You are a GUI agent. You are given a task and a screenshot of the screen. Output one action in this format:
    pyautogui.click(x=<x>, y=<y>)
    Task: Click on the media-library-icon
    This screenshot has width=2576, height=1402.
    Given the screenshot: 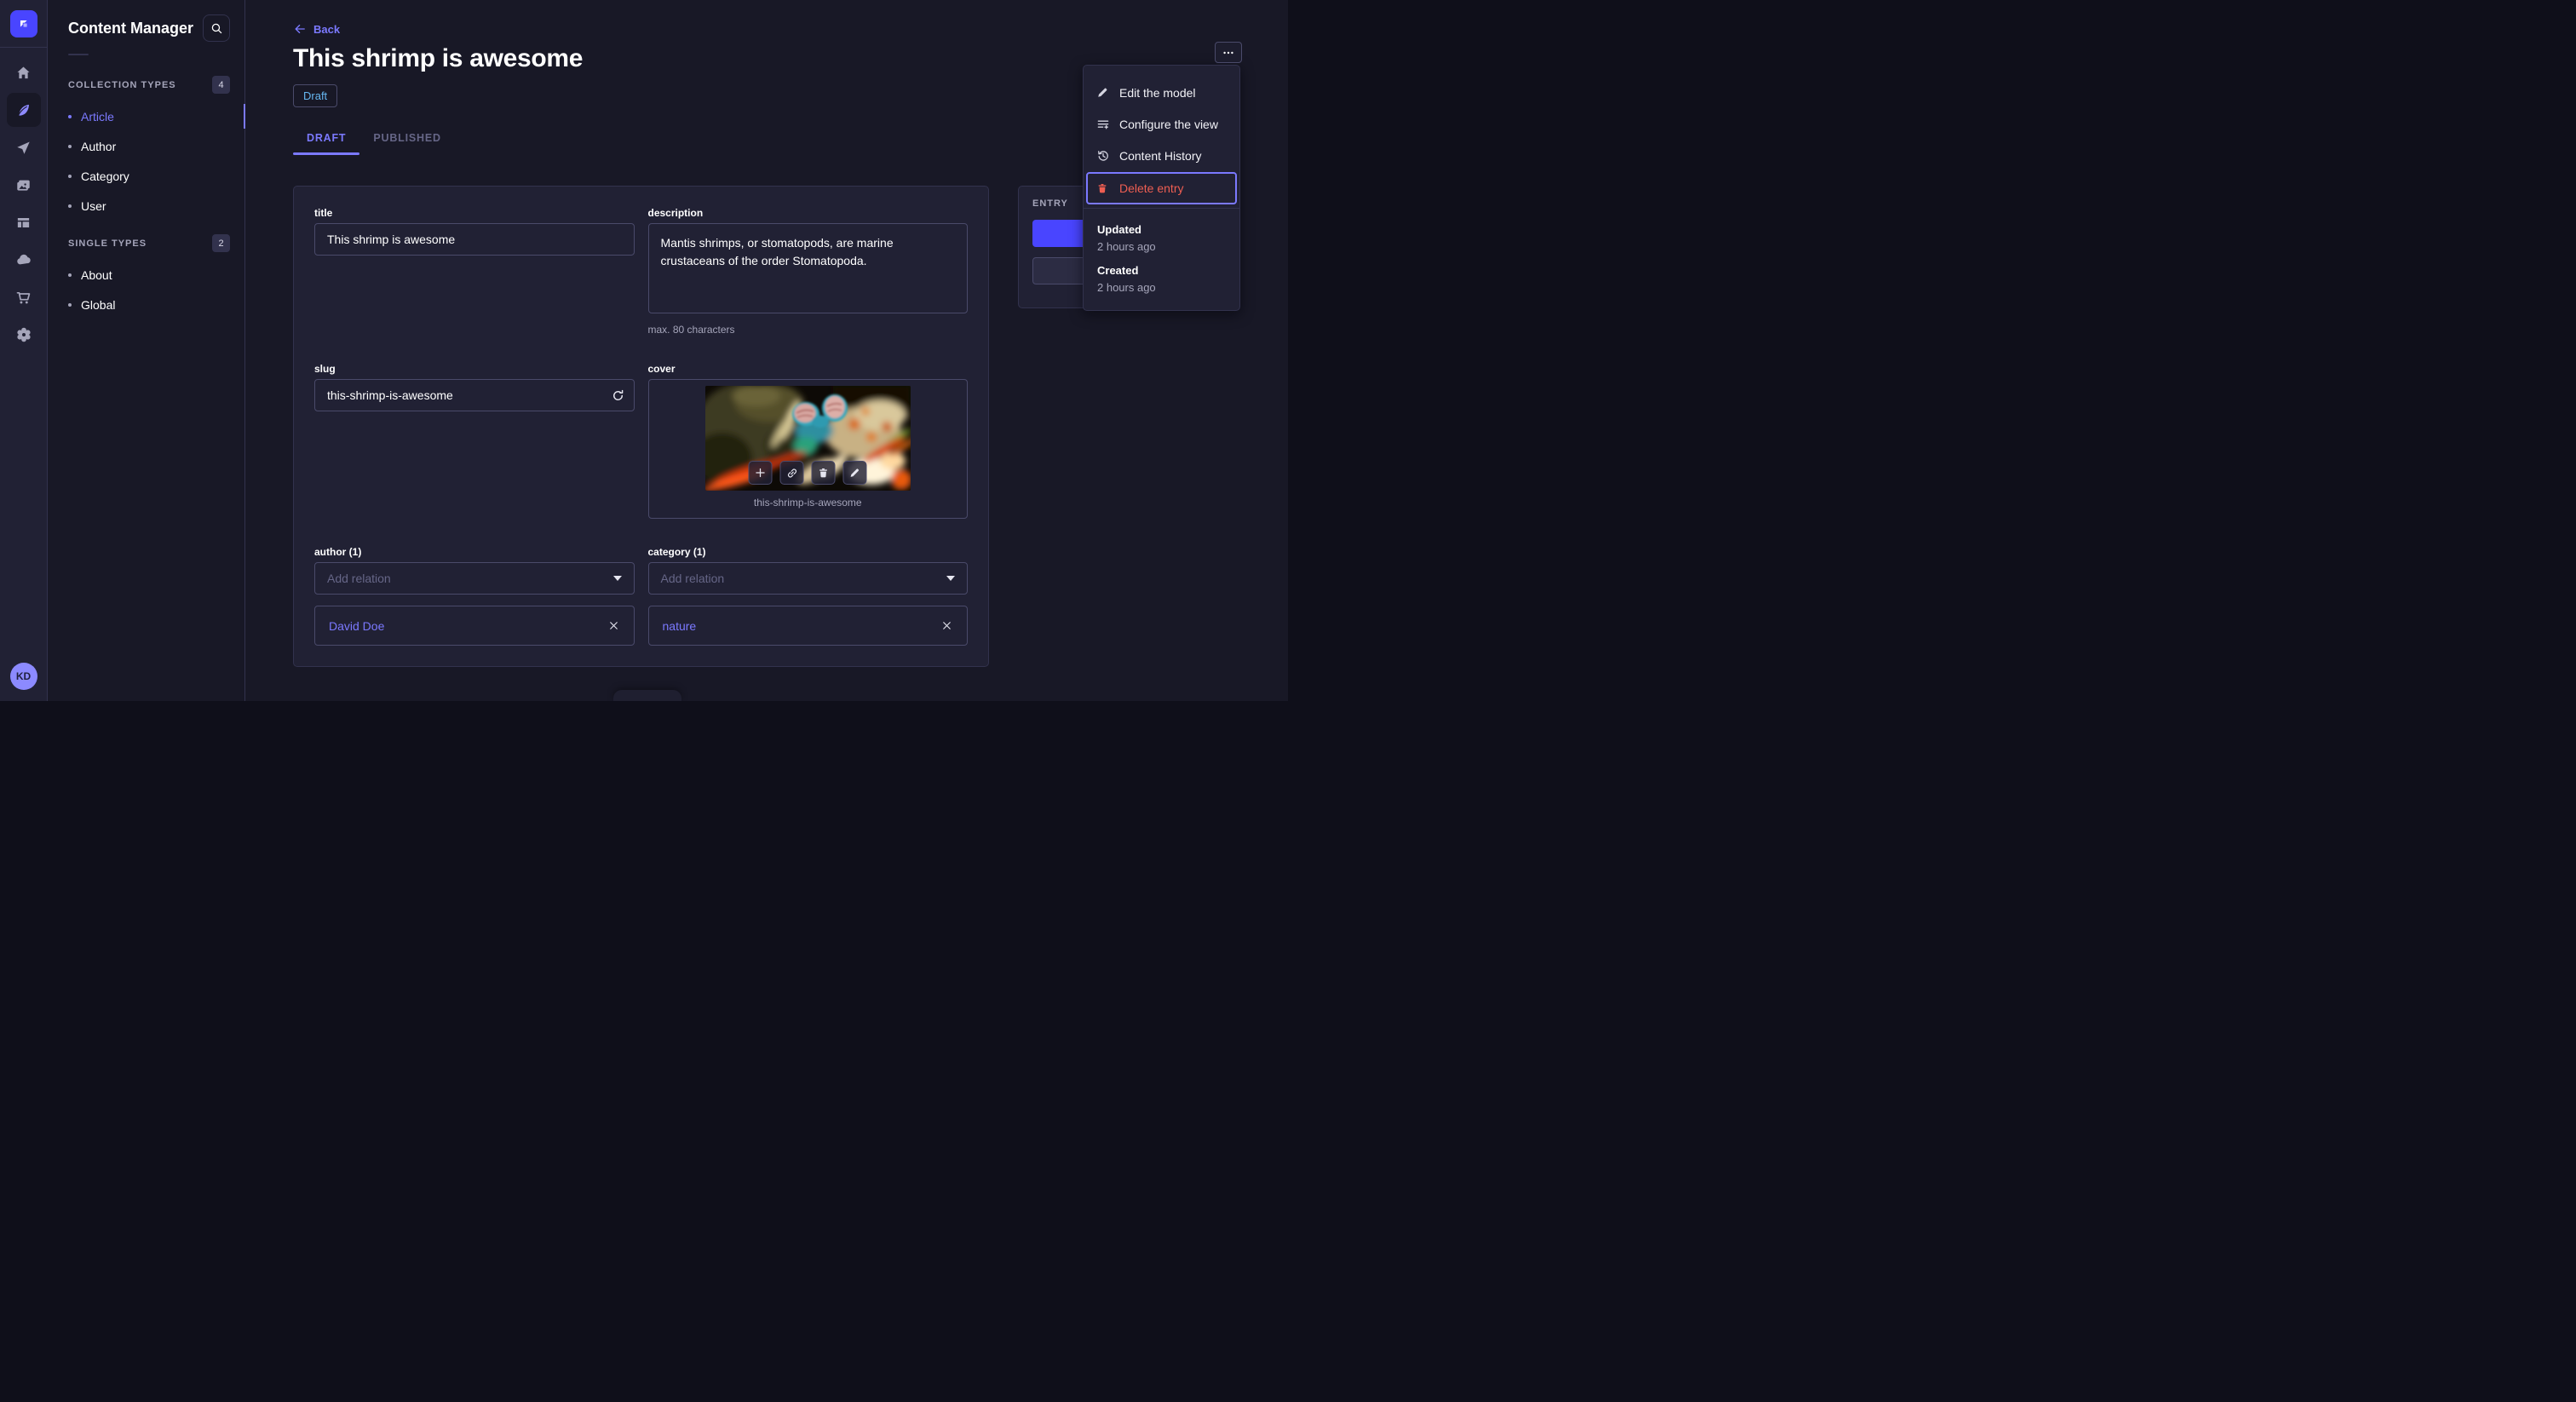 What is the action you would take?
    pyautogui.click(x=24, y=185)
    